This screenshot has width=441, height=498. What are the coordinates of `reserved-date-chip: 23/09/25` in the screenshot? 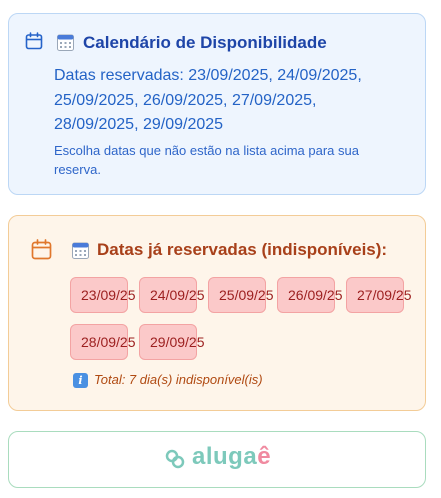 It's located at (103, 295).